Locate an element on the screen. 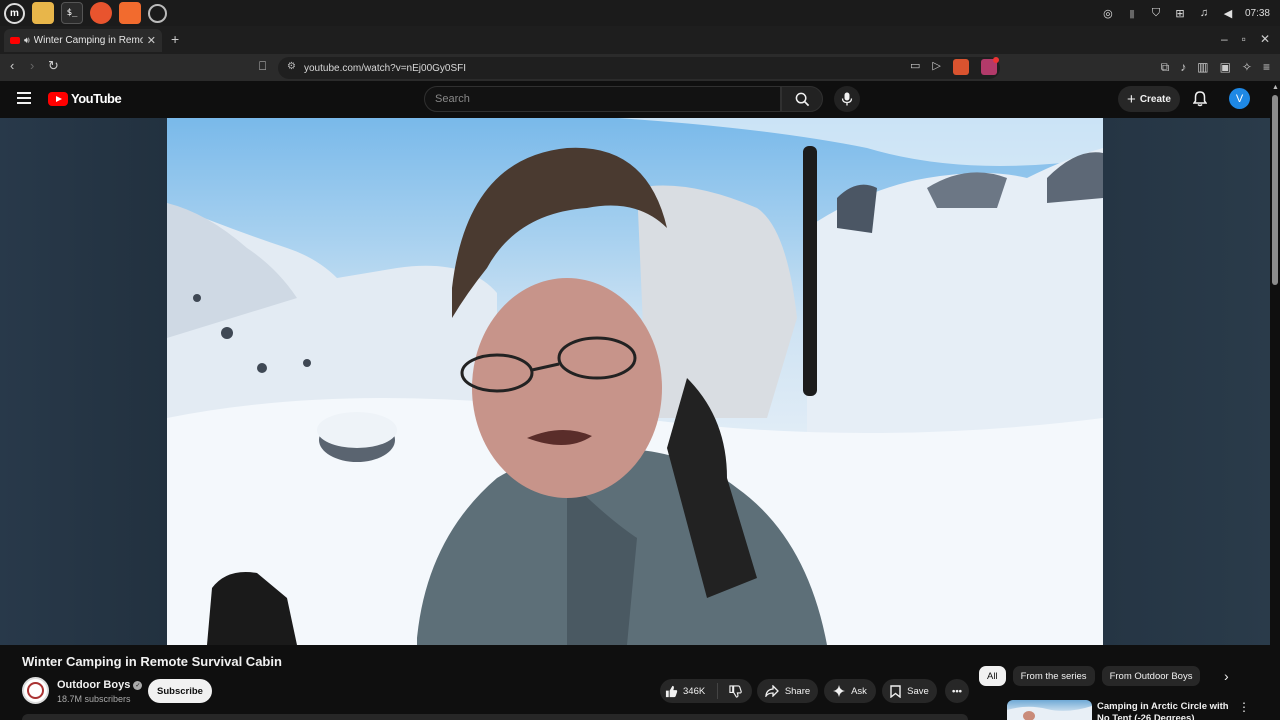 Image resolution: width=1280 pixels, height=720 pixels. notifications-button is located at coordinates (1200, 101).